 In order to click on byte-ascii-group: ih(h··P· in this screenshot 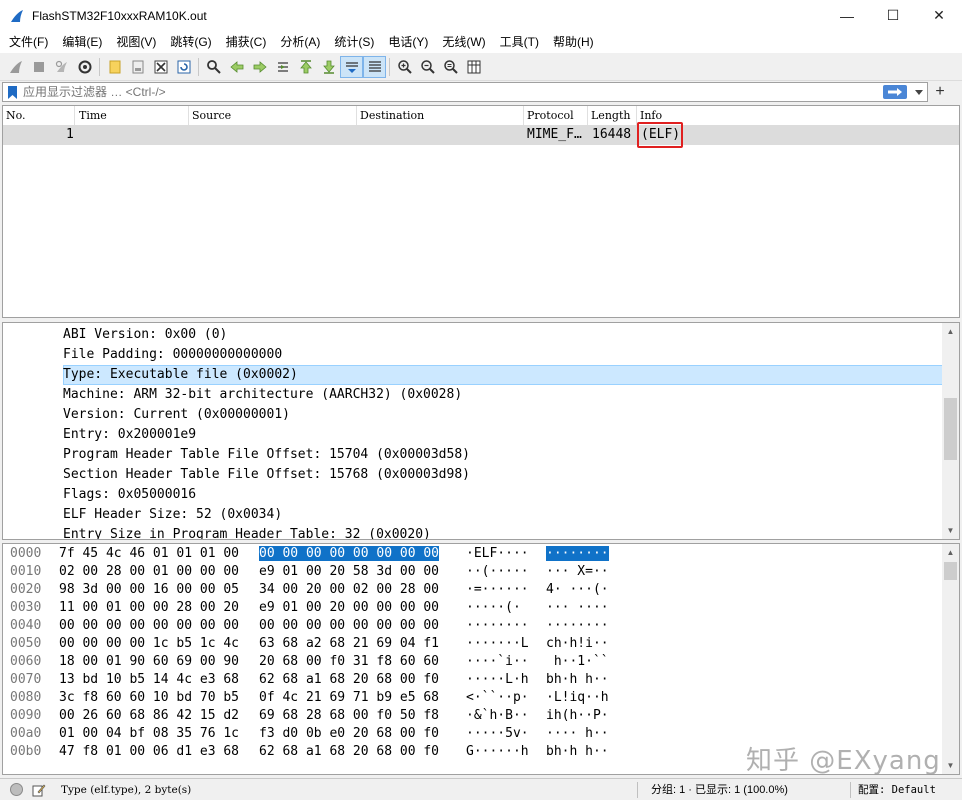, I will do `click(577, 716)`.